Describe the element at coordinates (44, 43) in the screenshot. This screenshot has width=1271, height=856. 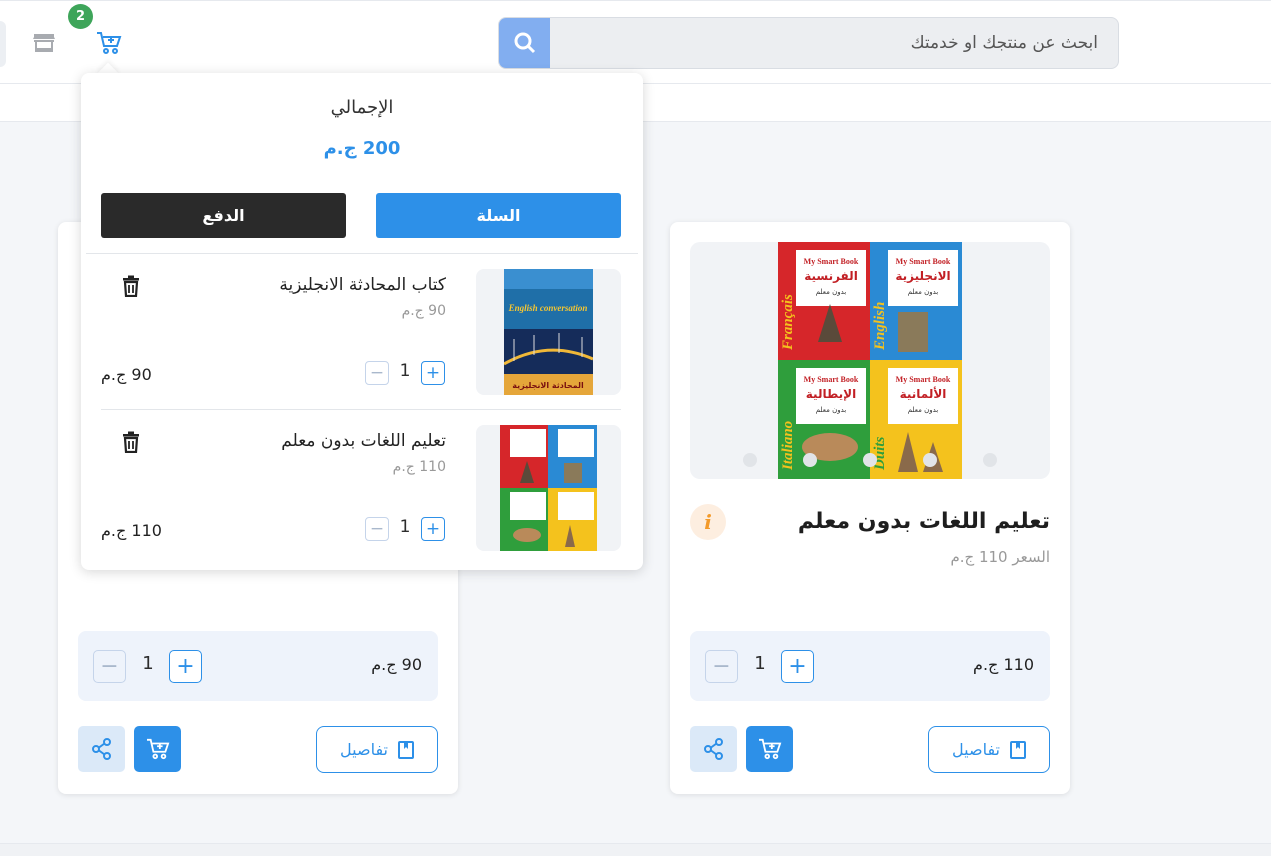
I see `store-icon` at that location.